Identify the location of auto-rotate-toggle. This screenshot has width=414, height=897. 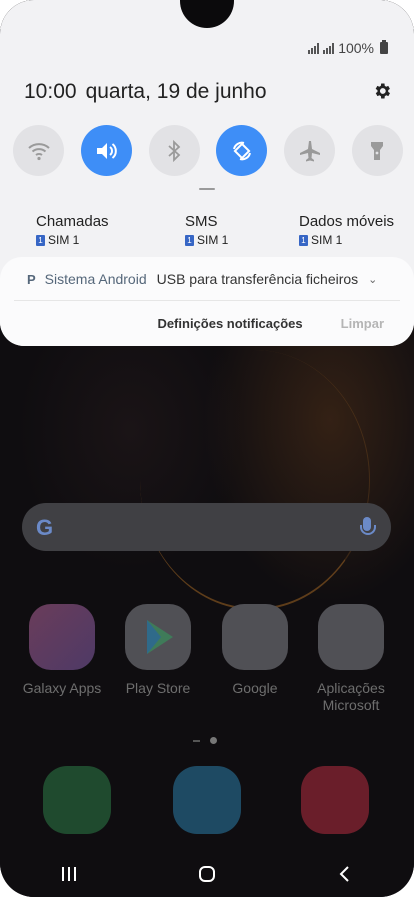
(242, 150).